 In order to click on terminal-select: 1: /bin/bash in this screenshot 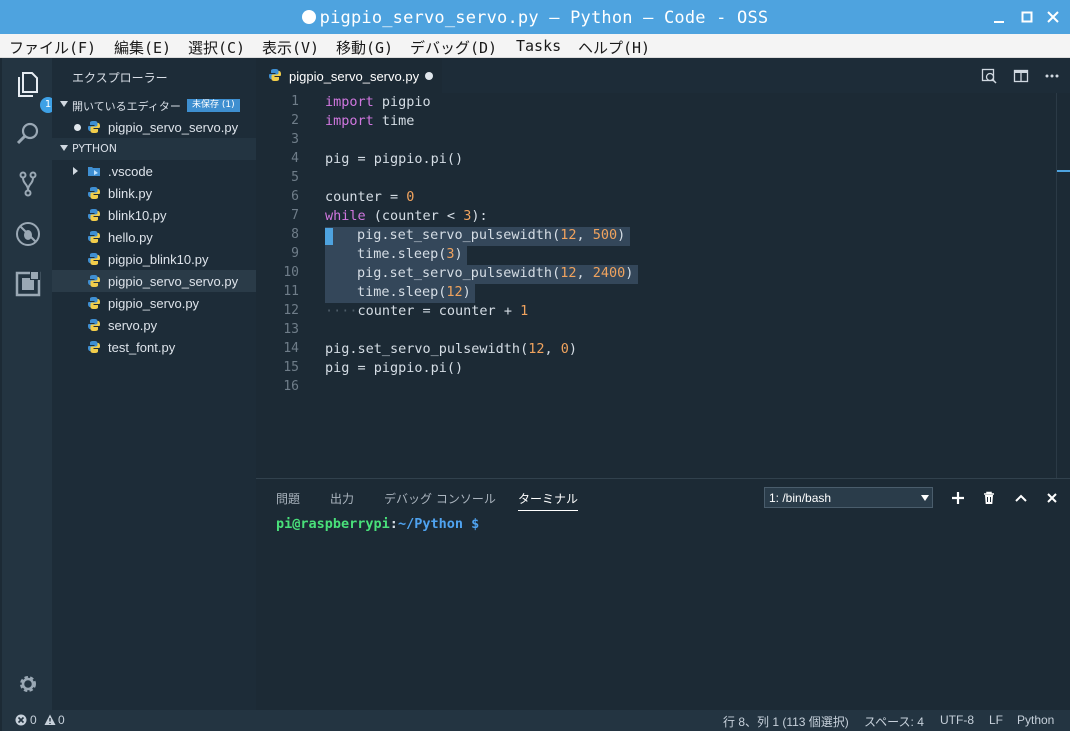, I will do `click(848, 497)`.